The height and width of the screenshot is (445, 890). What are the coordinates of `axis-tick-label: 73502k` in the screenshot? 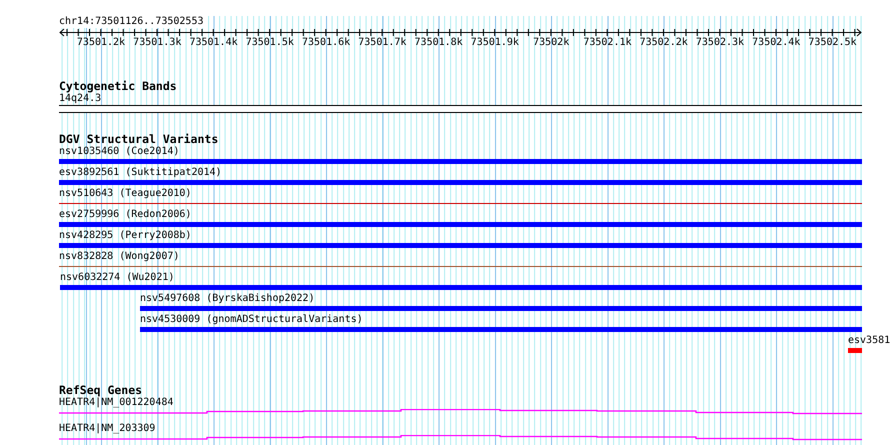 It's located at (551, 43).